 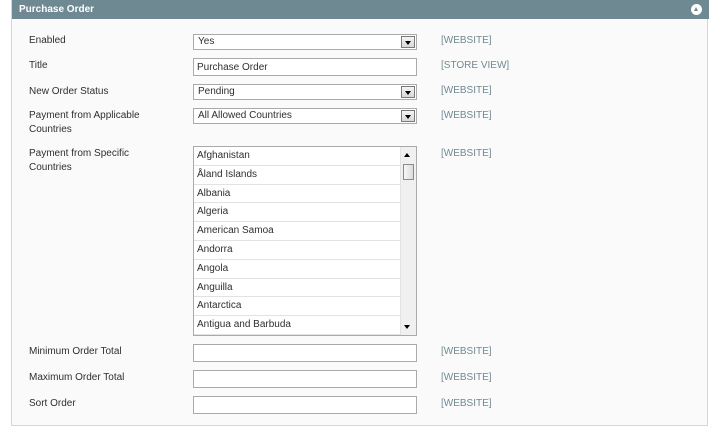 What do you see at coordinates (407, 327) in the screenshot?
I see `scroll-down-icon` at bounding box center [407, 327].